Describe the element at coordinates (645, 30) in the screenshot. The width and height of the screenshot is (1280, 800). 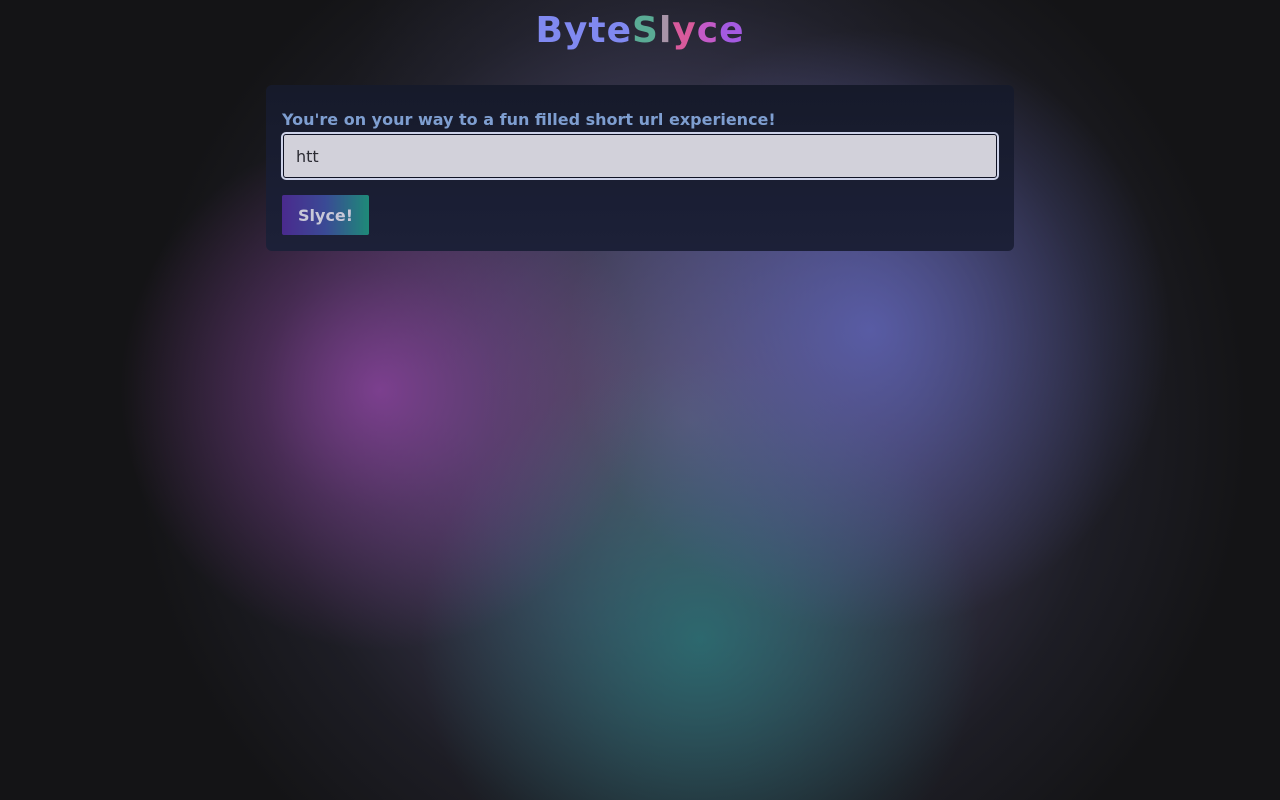
I see `logo-text-s: S` at that location.